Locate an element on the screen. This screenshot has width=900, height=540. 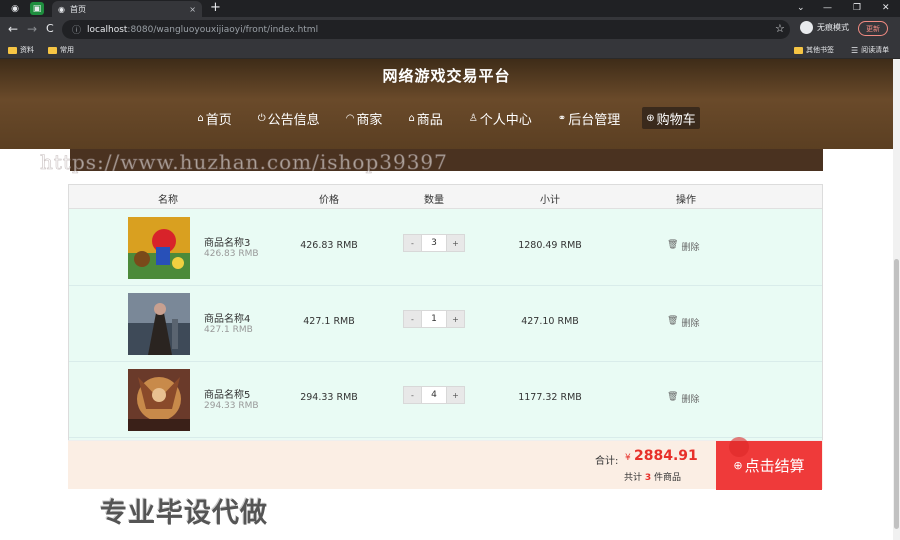
count-value: 3 is located at coordinates (648, 478).